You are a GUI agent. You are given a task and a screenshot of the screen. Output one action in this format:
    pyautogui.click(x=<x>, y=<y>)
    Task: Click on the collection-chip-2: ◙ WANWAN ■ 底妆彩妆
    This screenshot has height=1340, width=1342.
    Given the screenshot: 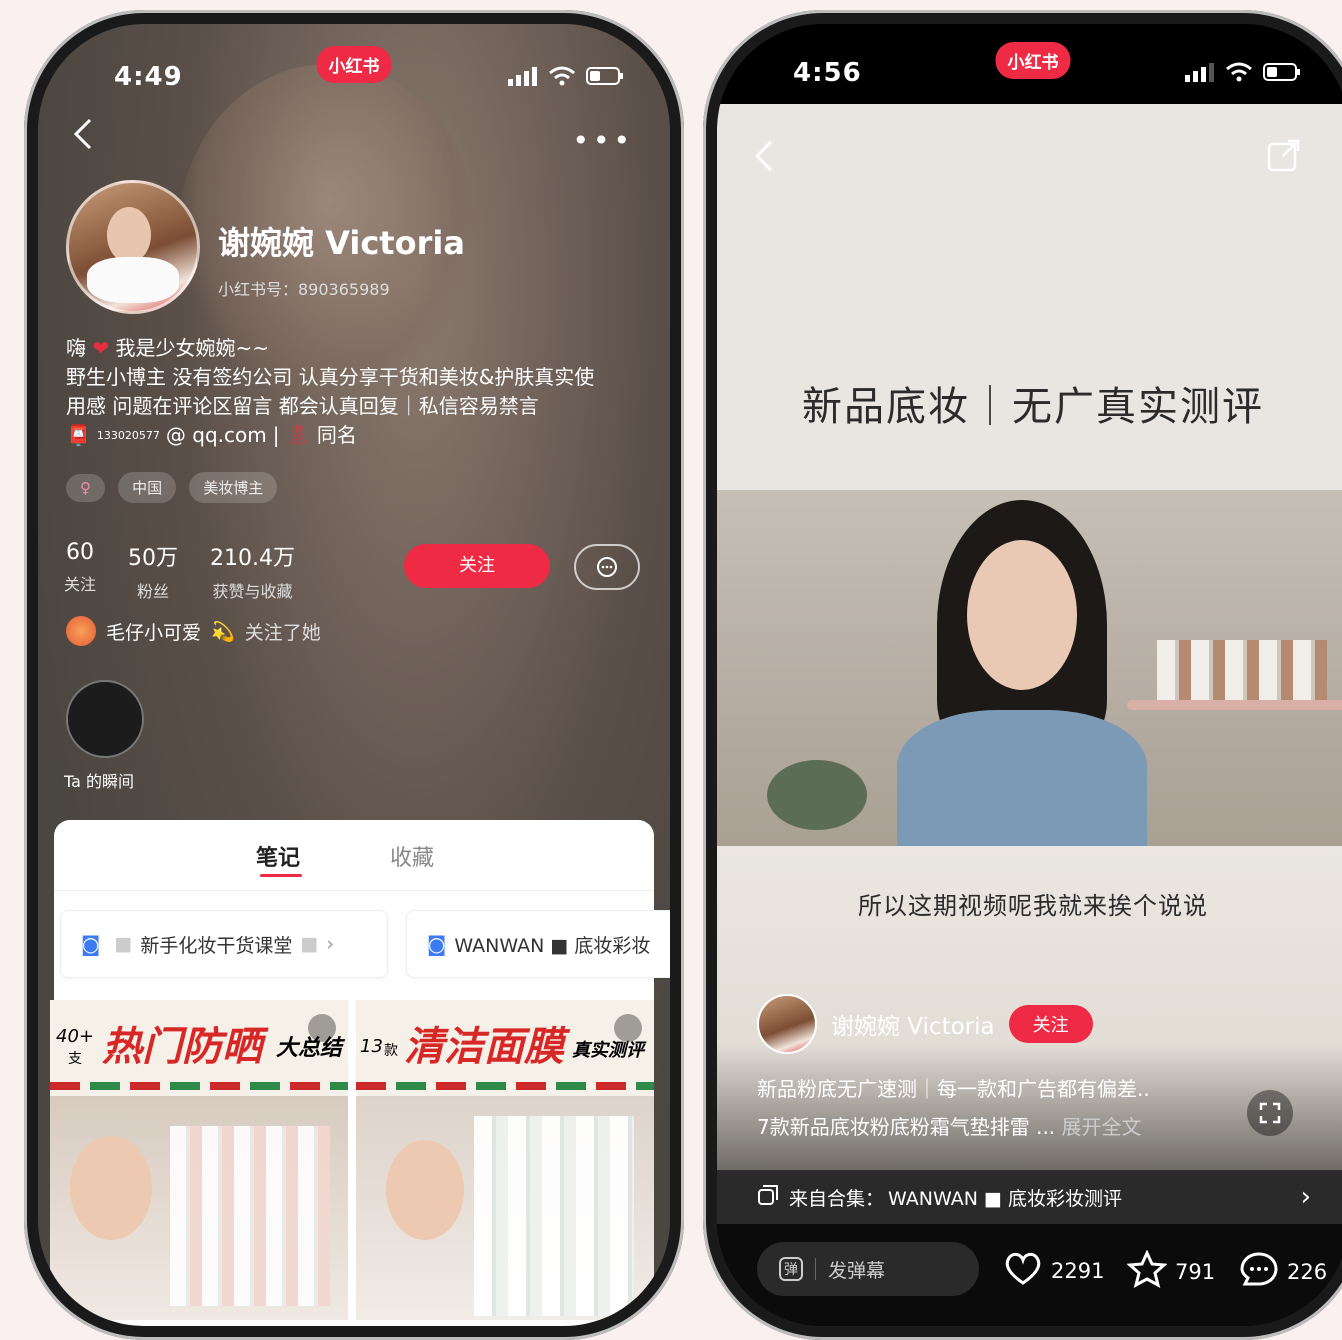 What is the action you would take?
    pyautogui.click(x=538, y=944)
    